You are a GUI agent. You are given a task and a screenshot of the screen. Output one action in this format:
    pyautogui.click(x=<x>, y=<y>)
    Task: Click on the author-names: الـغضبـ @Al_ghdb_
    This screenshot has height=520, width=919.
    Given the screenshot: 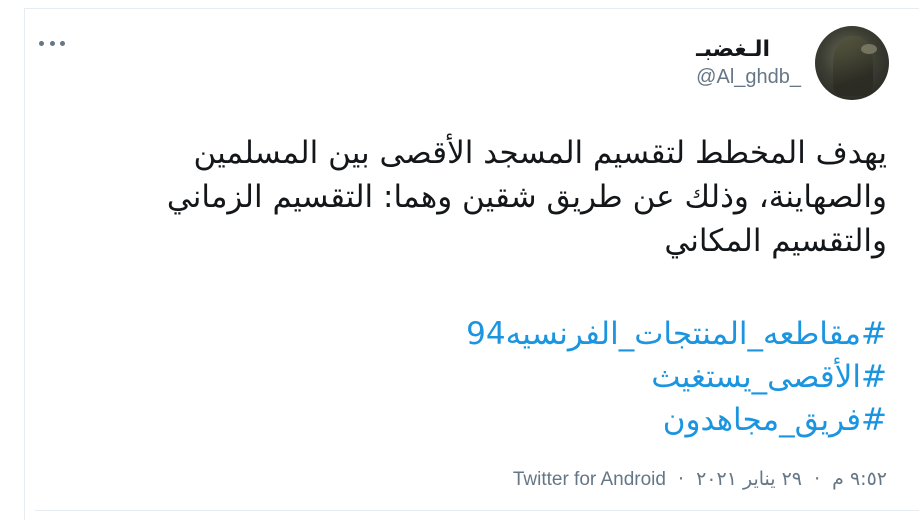 What is the action you would take?
    pyautogui.click(x=748, y=63)
    